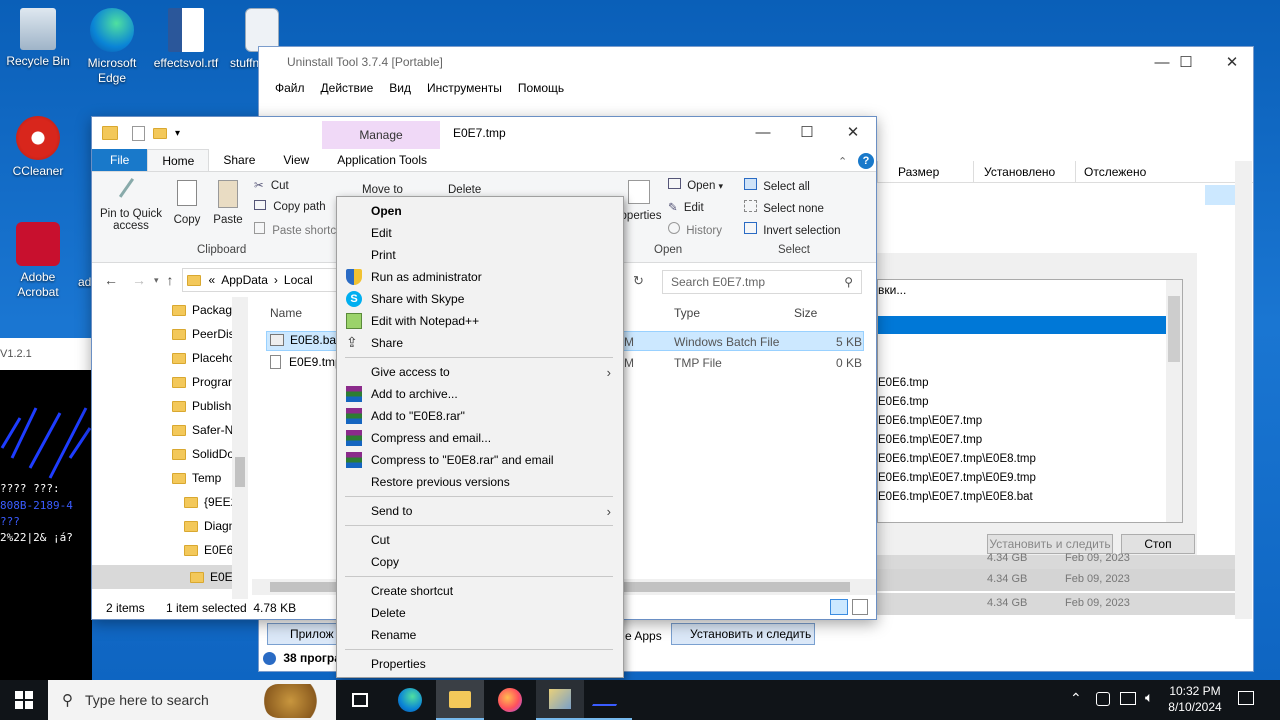  I want to click on file-row: E0E8.bat, so click(304, 340).